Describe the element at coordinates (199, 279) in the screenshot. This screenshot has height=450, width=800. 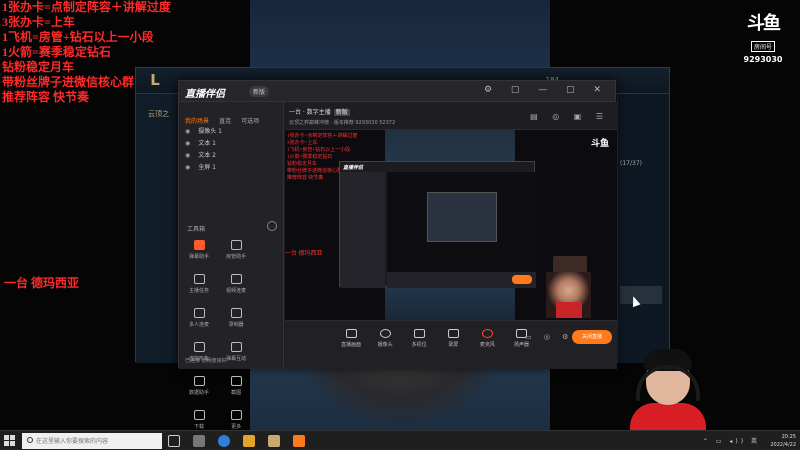
I see `task-icon` at that location.